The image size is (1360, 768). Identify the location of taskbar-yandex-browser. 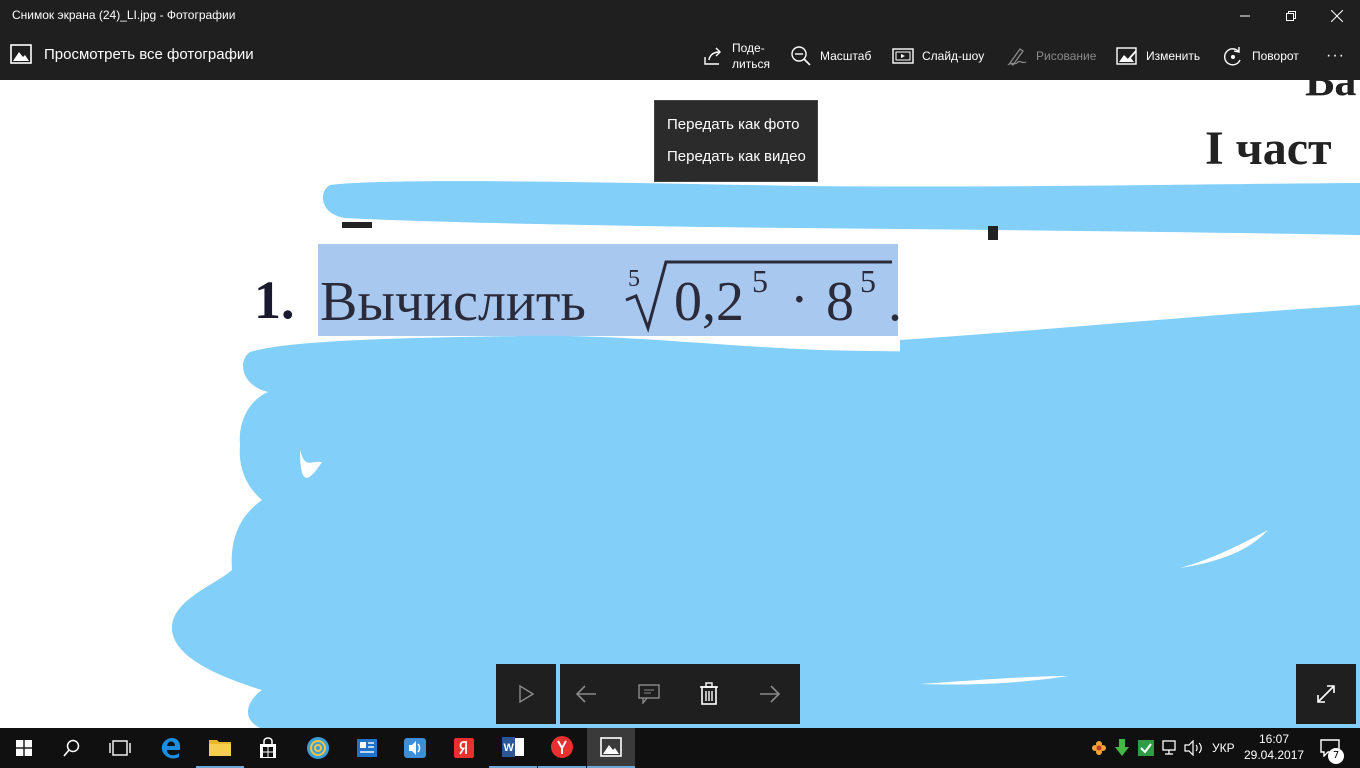
(562, 748).